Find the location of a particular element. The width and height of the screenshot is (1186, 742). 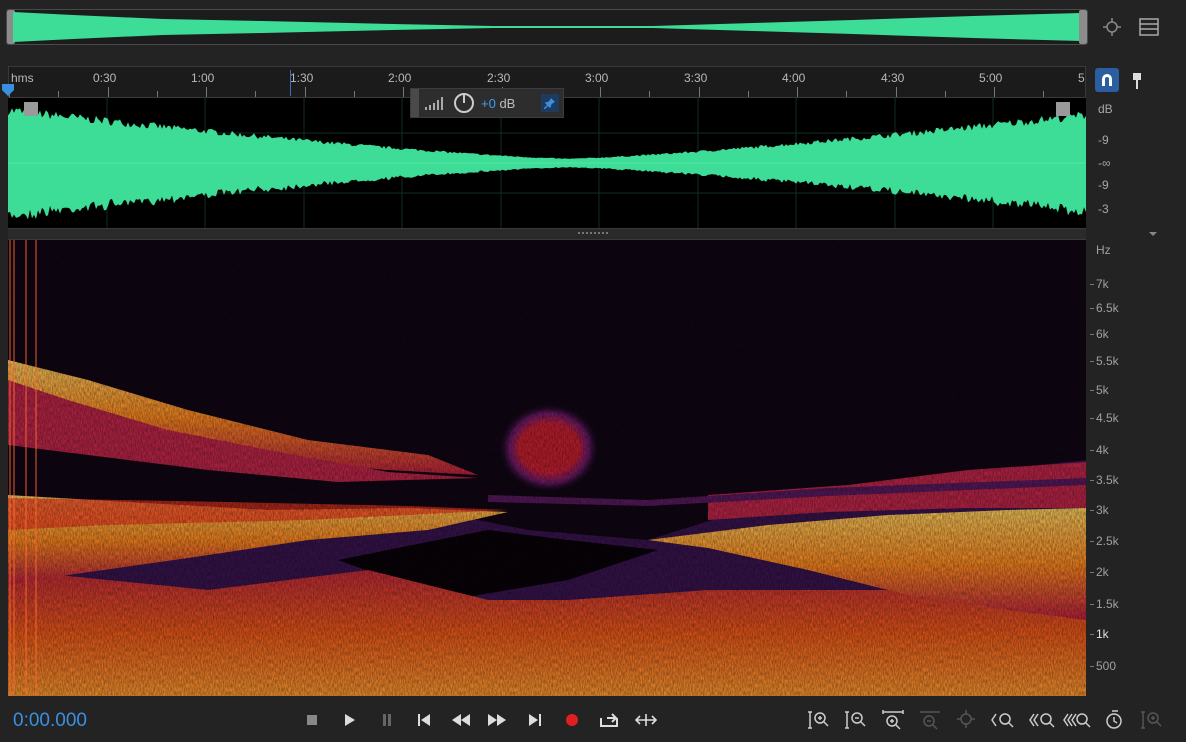

zoom-selection-disabled-button is located at coordinates (1152, 720).